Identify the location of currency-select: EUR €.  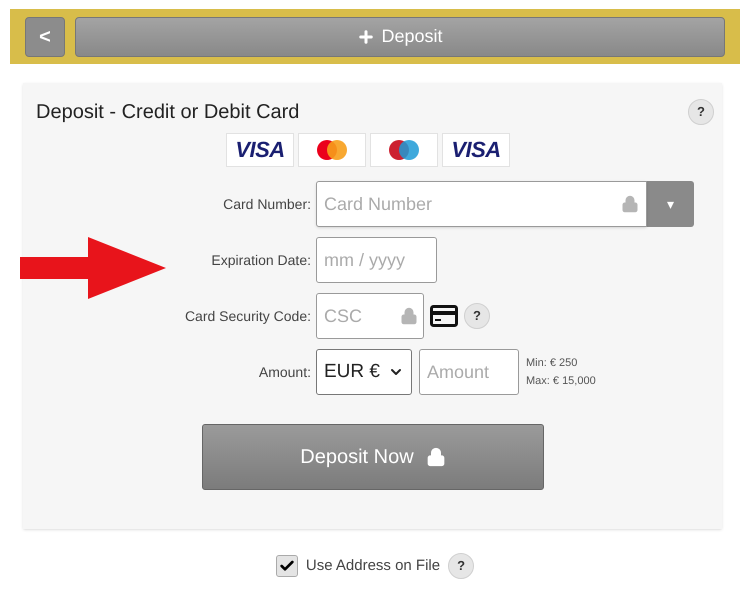
(364, 372).